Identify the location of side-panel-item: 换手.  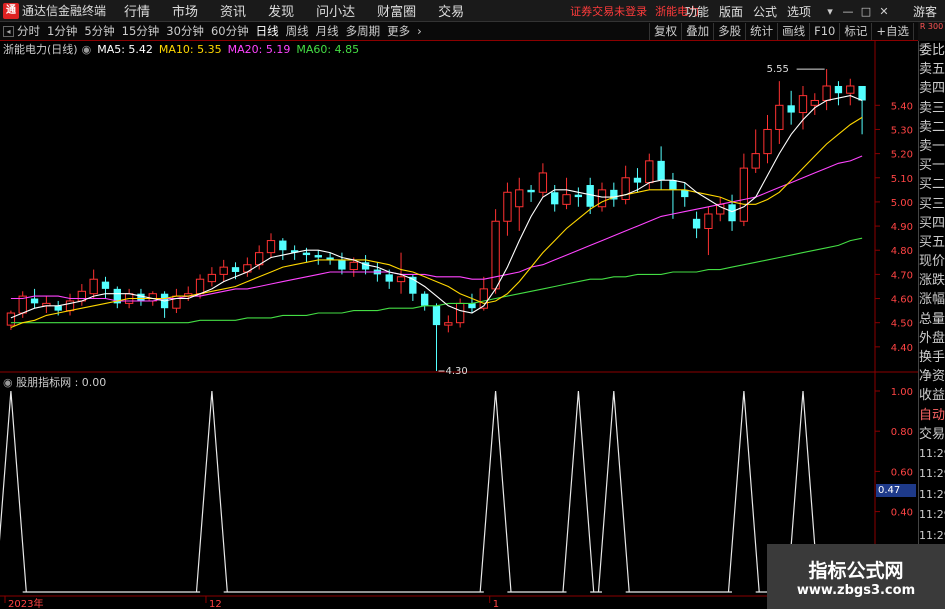
(932, 357).